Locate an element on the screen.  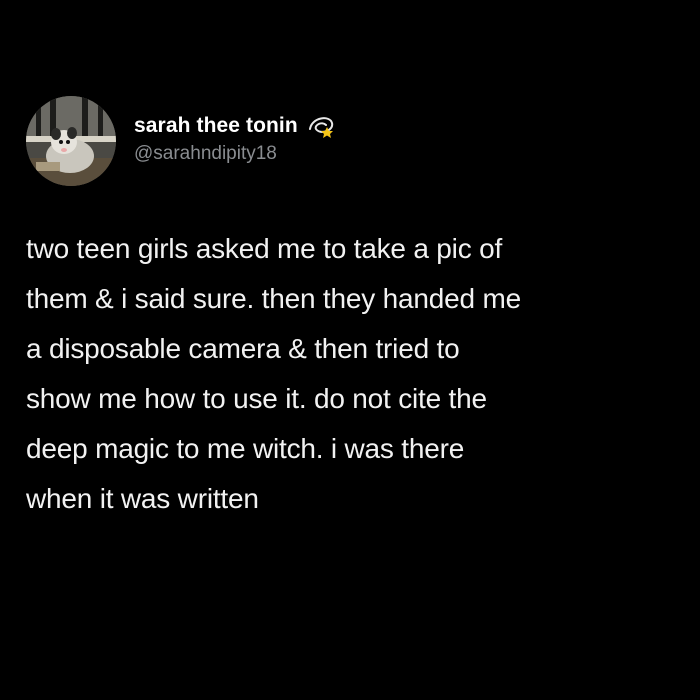
author-identity: sarah thee tonin @sarahndipity18 is located at coordinates (235, 138).